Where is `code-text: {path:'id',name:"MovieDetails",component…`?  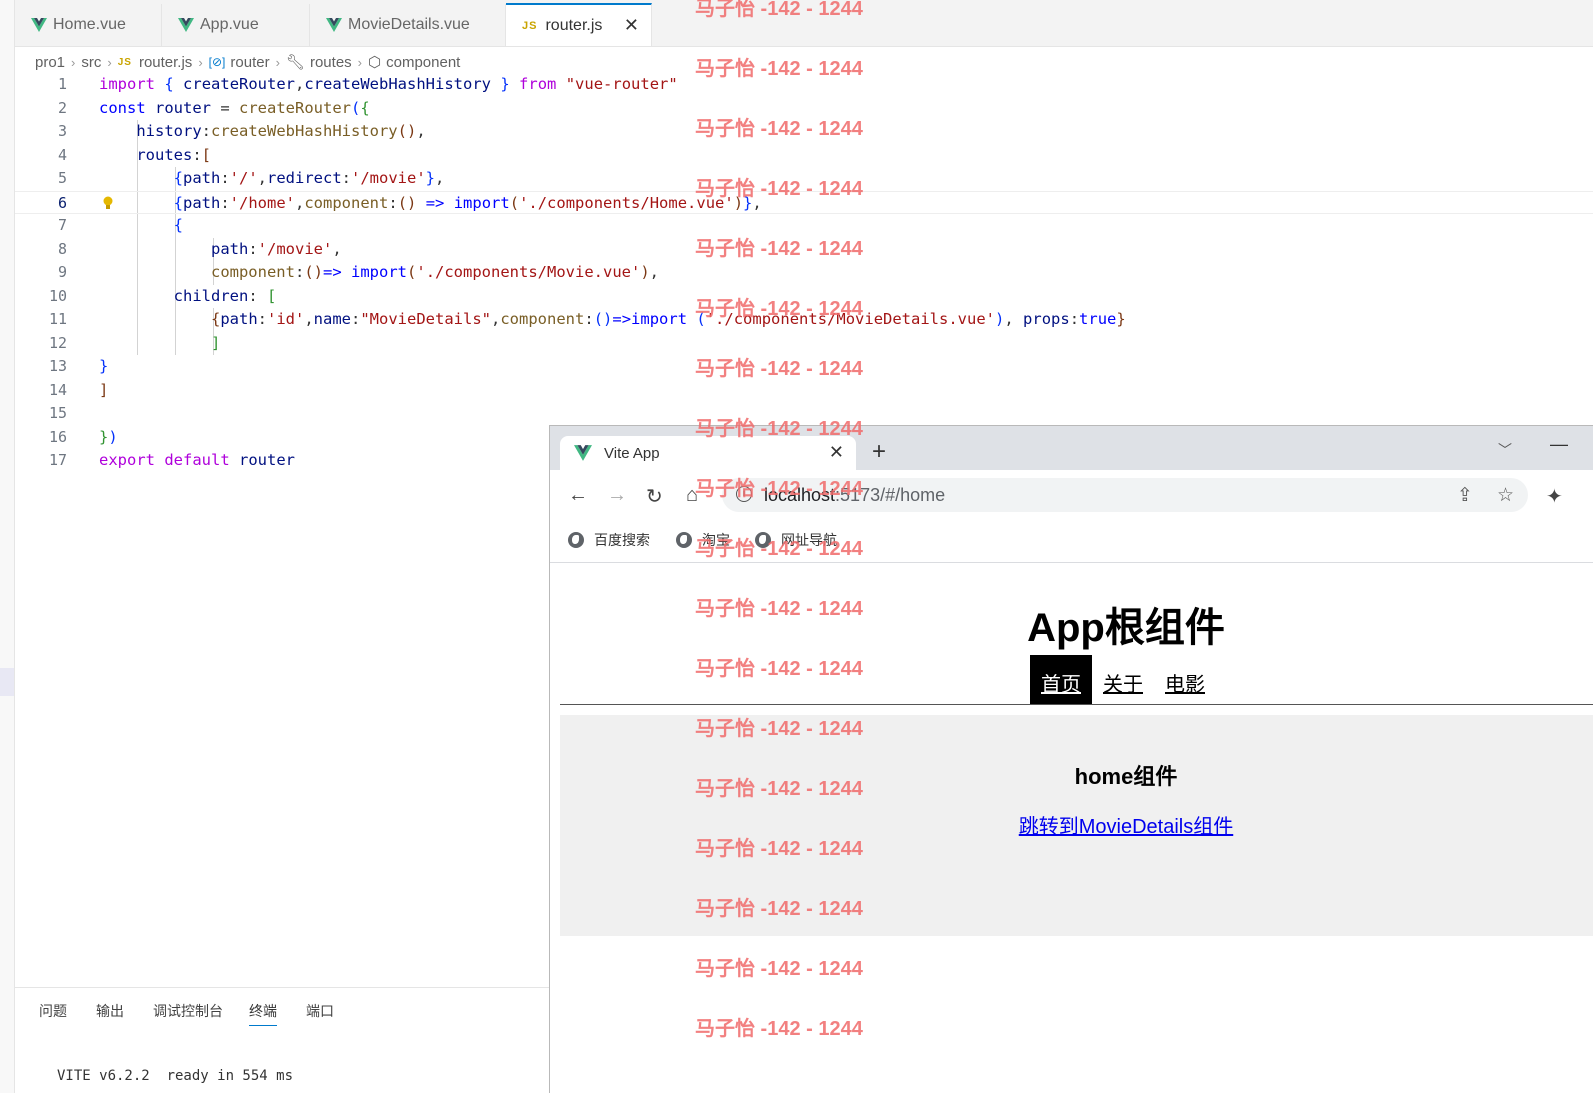 code-text: {path:'id',name:"MovieDetails",component… is located at coordinates (612, 320).